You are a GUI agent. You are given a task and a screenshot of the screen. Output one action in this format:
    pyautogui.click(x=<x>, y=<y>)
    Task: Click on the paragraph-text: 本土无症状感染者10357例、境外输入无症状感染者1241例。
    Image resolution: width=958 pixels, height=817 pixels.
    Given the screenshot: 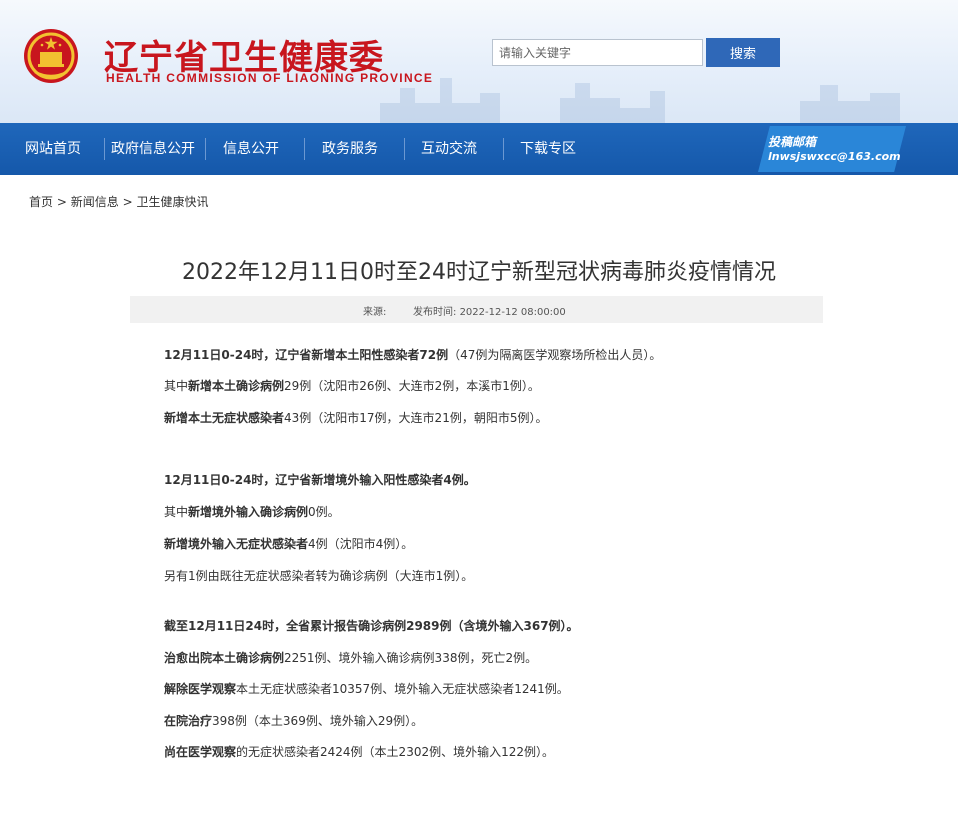 What is the action you would take?
    pyautogui.click(x=402, y=689)
    